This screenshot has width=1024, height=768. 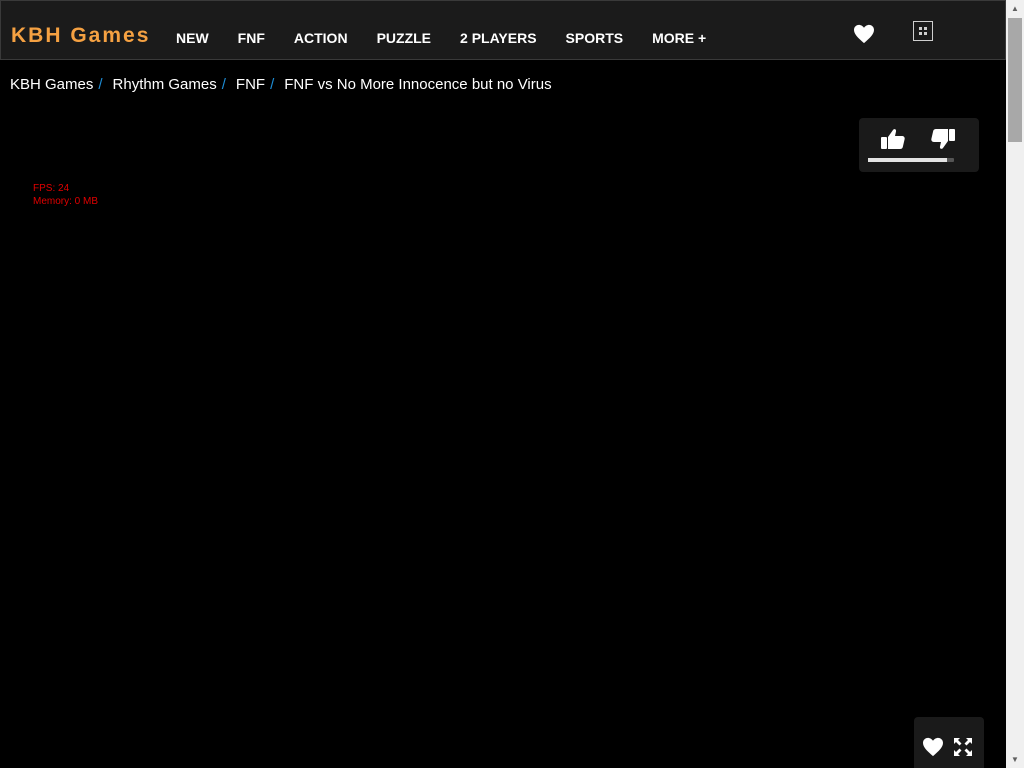 I want to click on scroll-down-arrow-icon: ▼, so click(x=1015, y=759).